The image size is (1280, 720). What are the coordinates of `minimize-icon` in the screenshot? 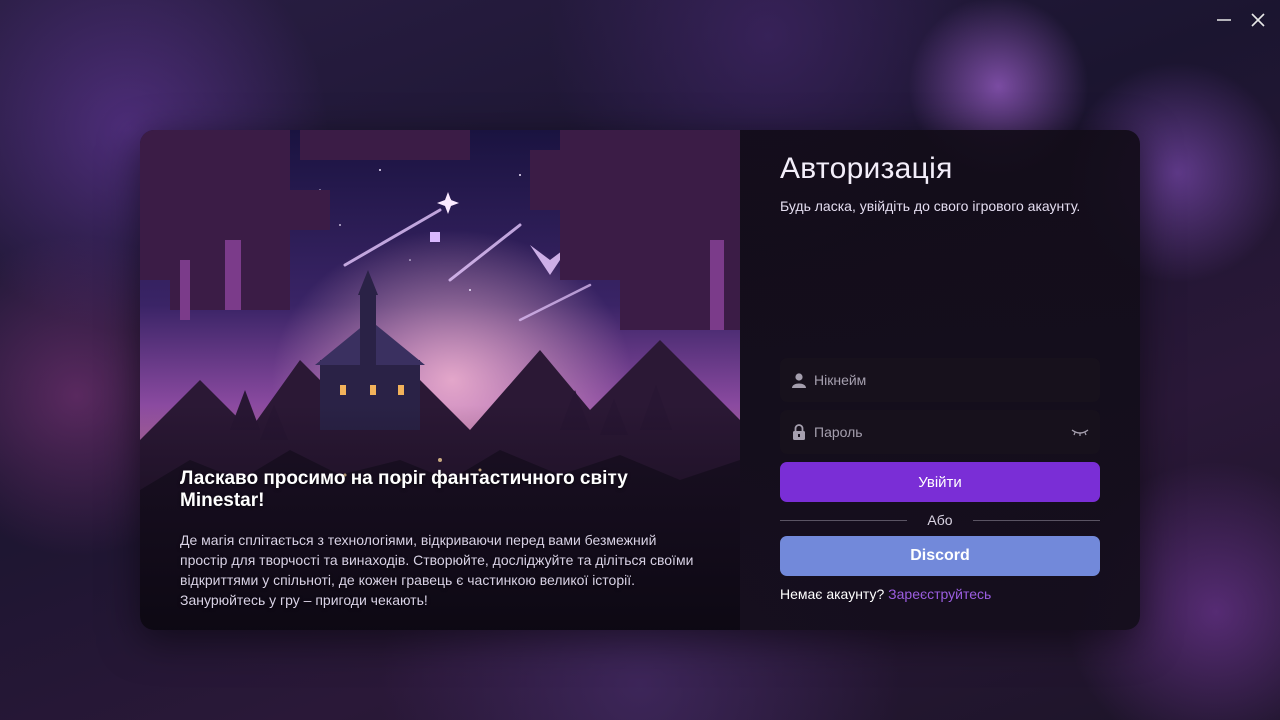 It's located at (1224, 20).